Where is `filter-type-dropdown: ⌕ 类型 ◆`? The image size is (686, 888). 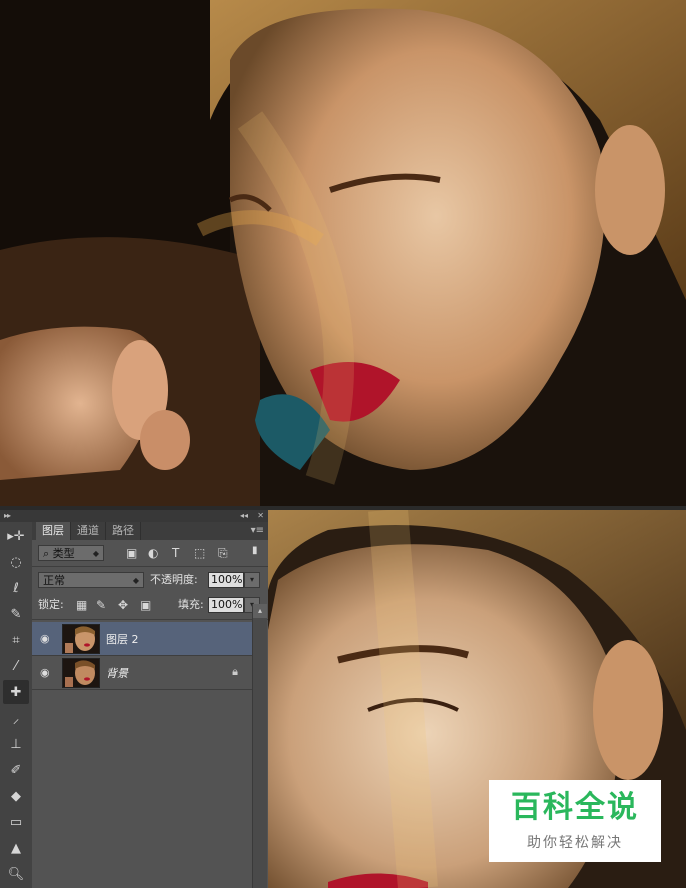 filter-type-dropdown: ⌕ 类型 ◆ is located at coordinates (71, 553).